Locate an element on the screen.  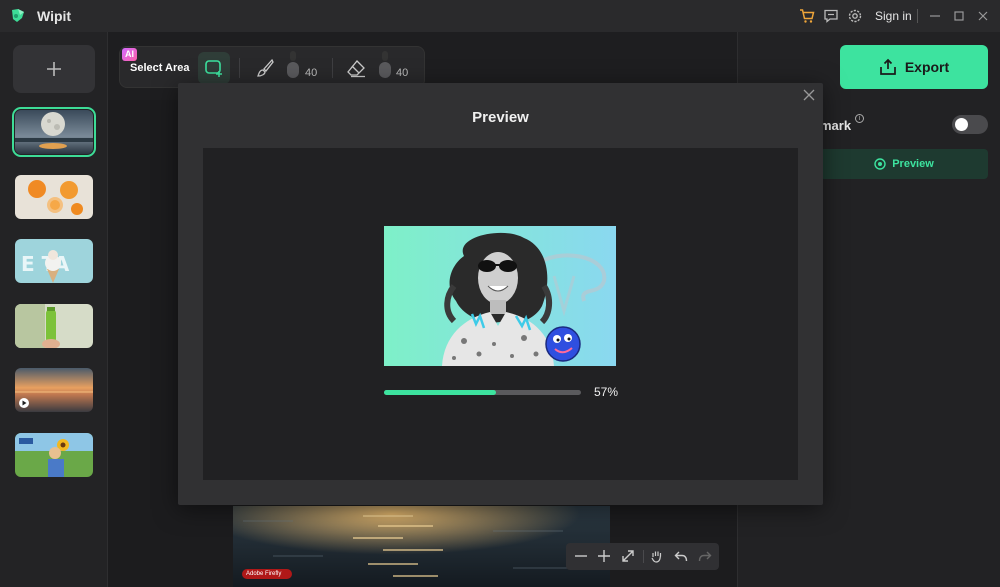
close-icon is located at coordinates (809, 95).